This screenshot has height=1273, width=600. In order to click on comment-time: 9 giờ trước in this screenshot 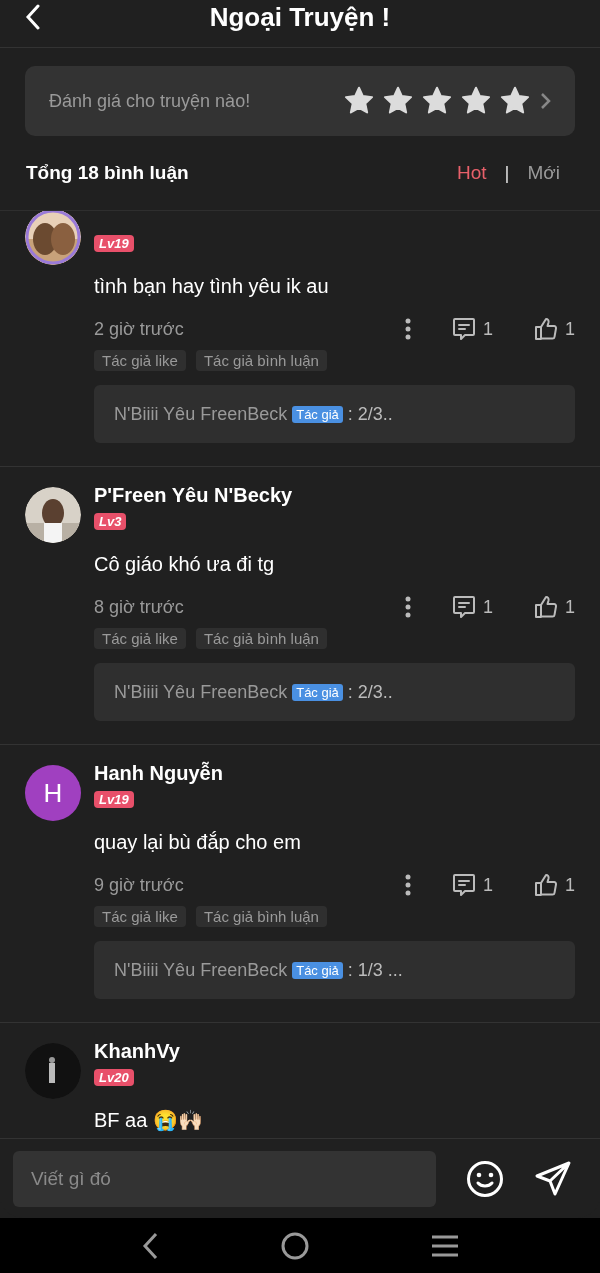, I will do `click(139, 885)`.